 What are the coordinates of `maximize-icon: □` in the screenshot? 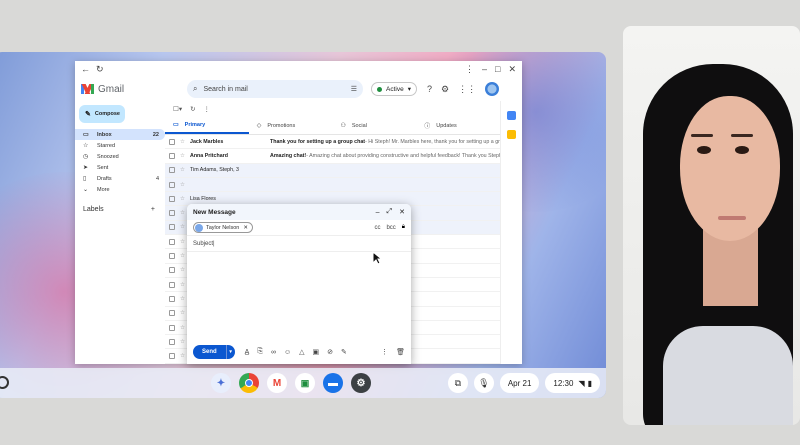 It's located at (497, 69).